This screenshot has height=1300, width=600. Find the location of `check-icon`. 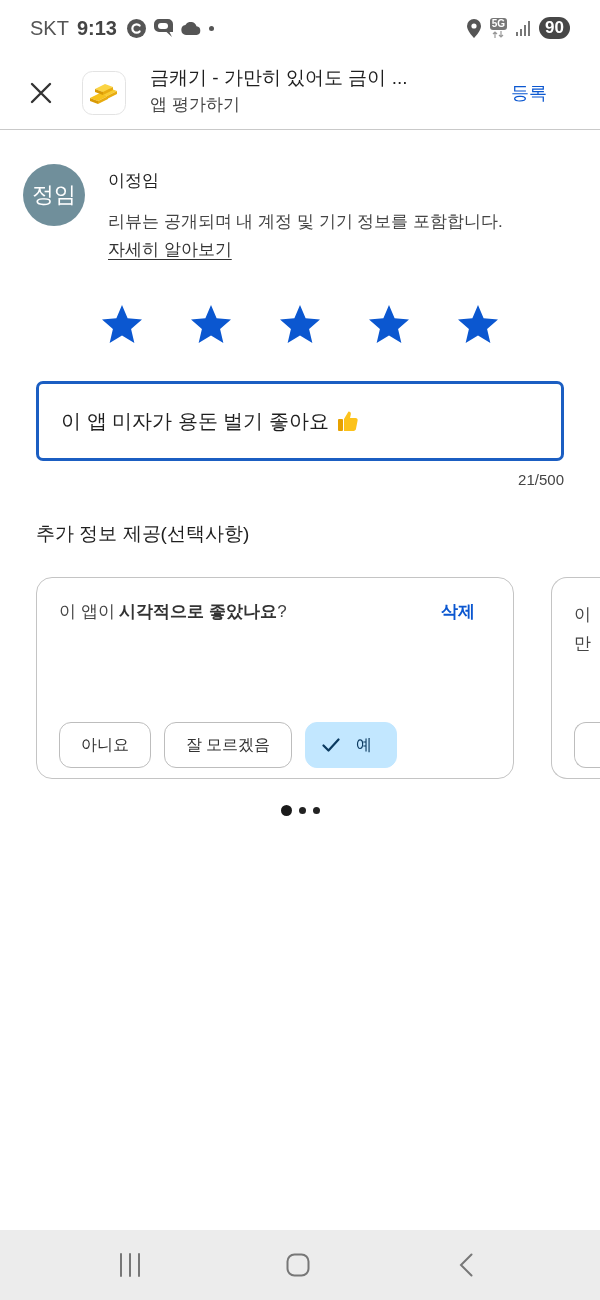

check-icon is located at coordinates (331, 745).